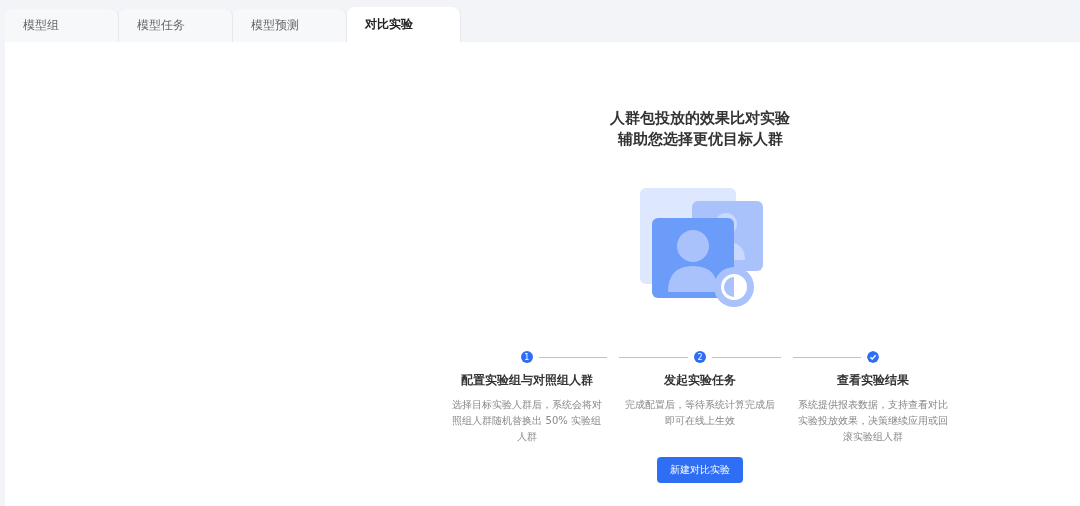  What do you see at coordinates (700, 357) in the screenshot?
I see `step-number: 2` at bounding box center [700, 357].